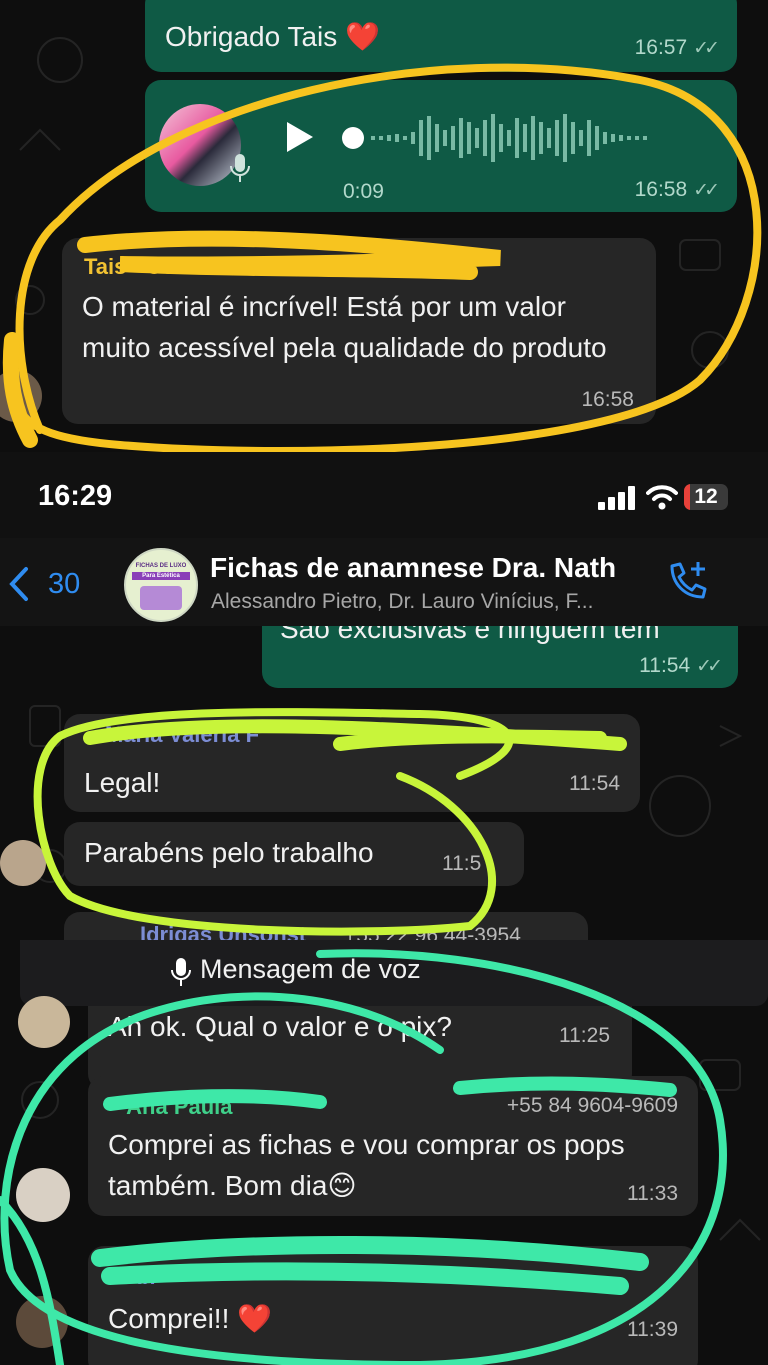 This screenshot has height=1365, width=768. I want to click on sender-phone: +55, so click(466, 1275).